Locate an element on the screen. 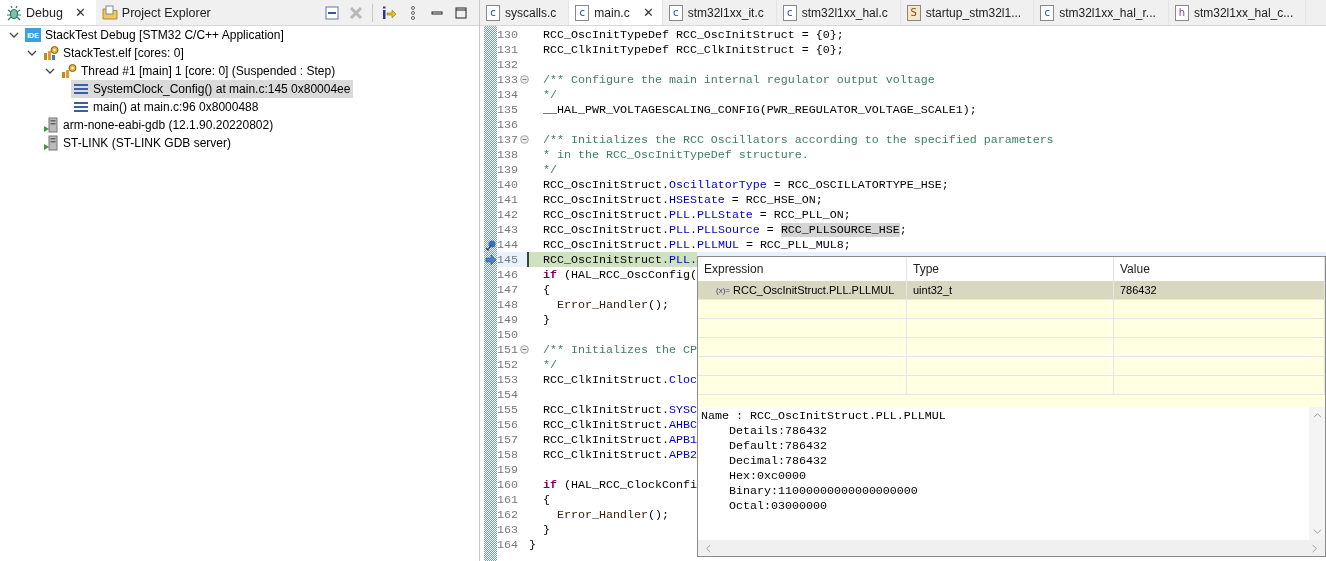 The width and height of the screenshot is (1326, 561). line-number: 158 is located at coordinates (508, 454).